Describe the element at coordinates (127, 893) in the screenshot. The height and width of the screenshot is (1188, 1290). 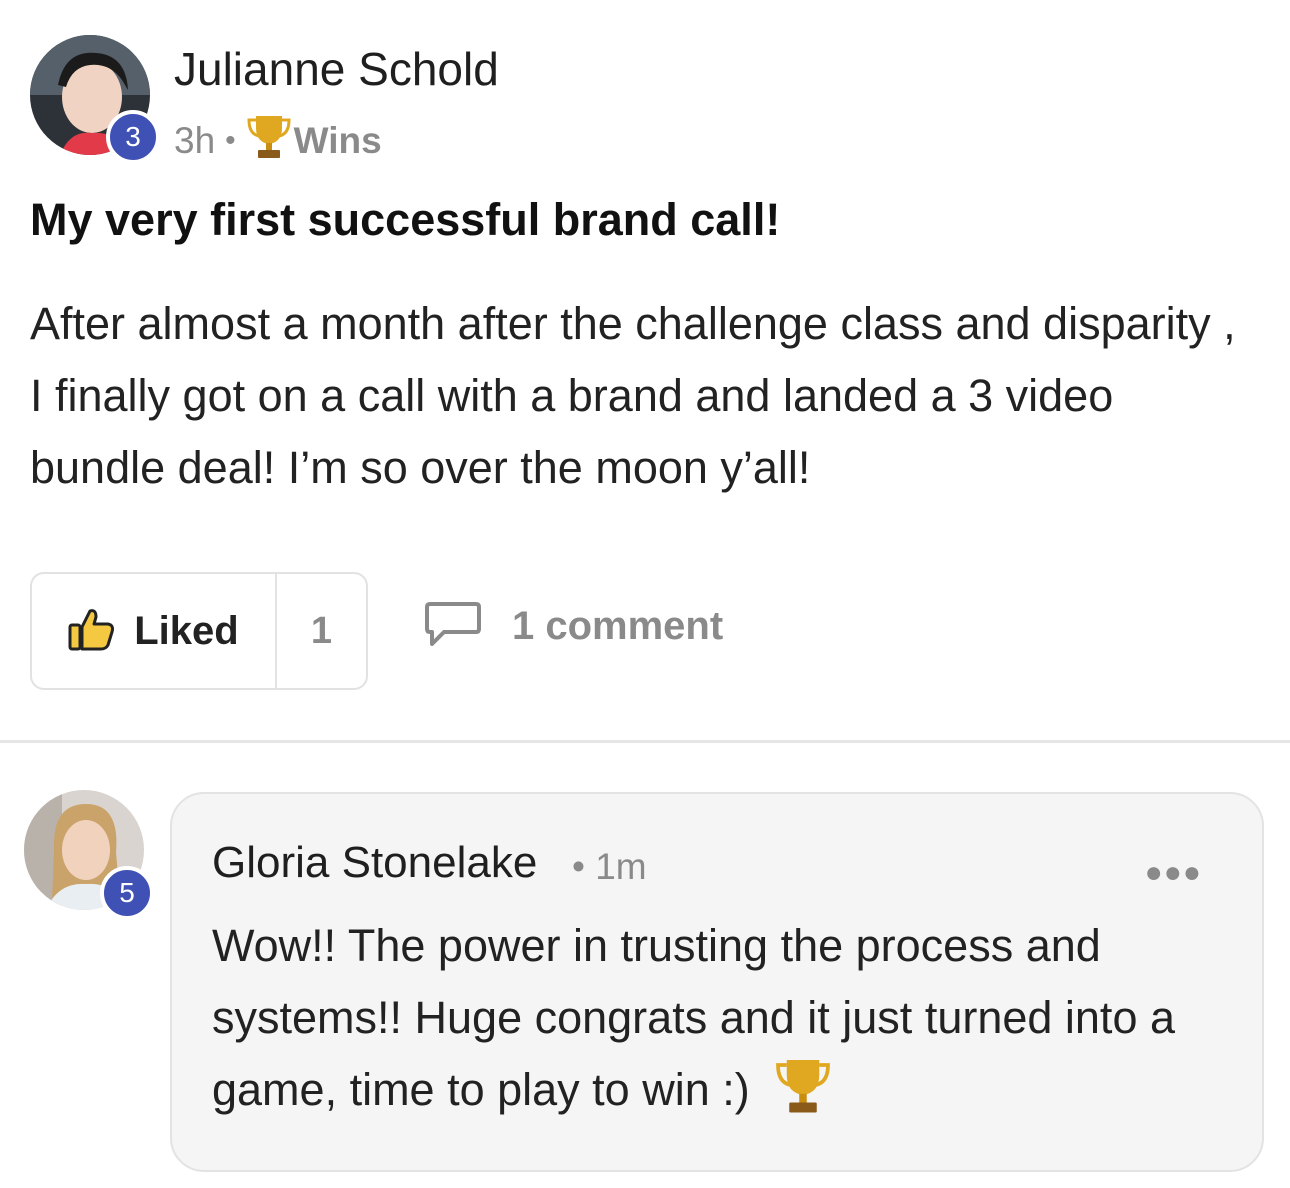
I see `comment-author-level-badge: 5` at that location.